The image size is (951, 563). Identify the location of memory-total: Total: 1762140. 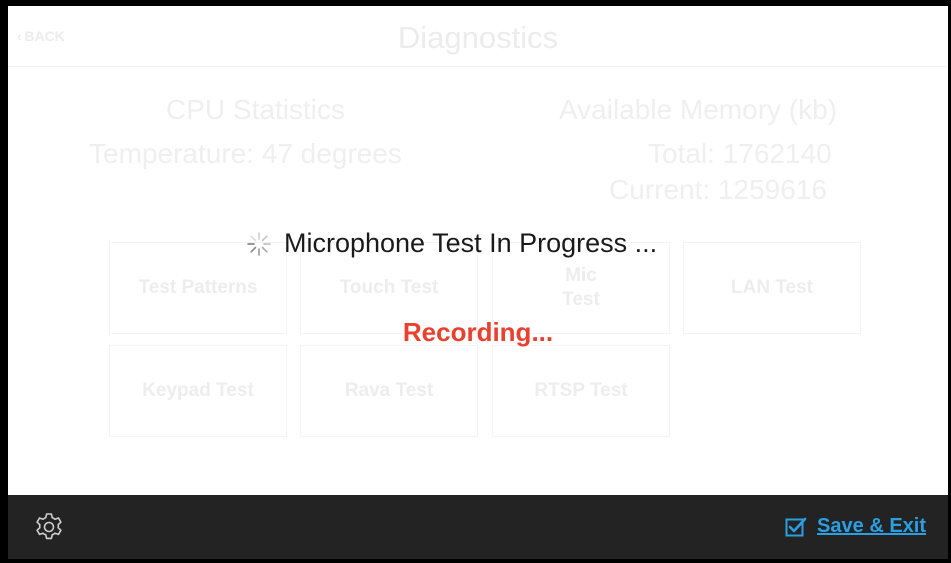
(740, 153).